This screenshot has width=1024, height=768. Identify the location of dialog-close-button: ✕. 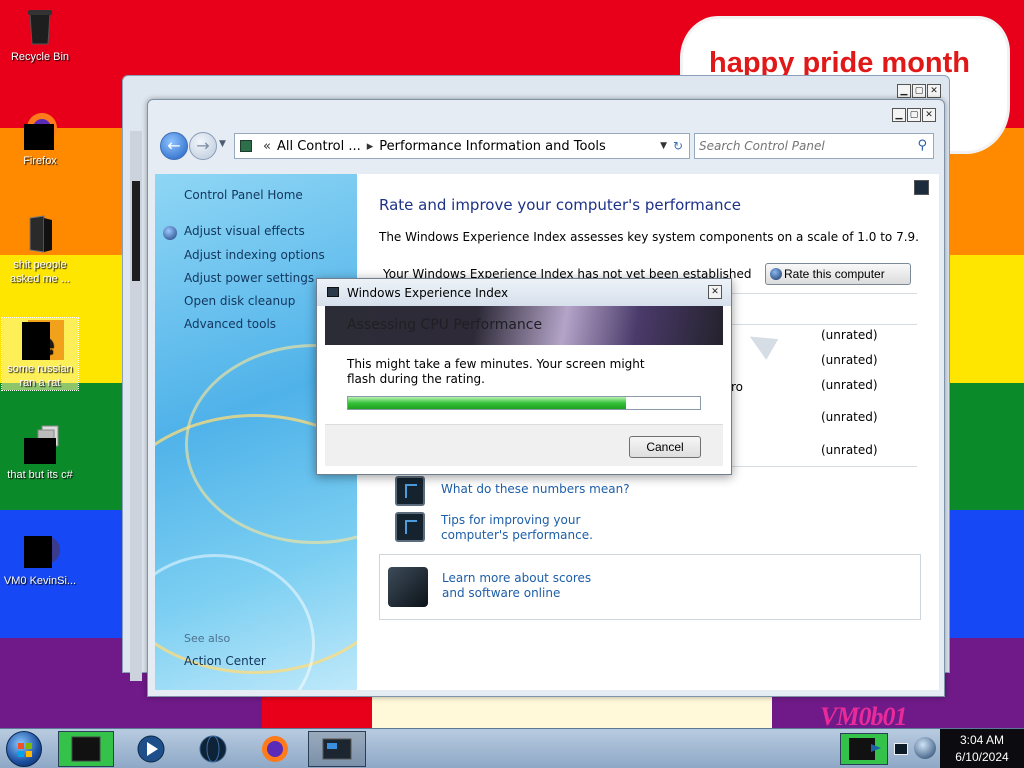
(715, 292).